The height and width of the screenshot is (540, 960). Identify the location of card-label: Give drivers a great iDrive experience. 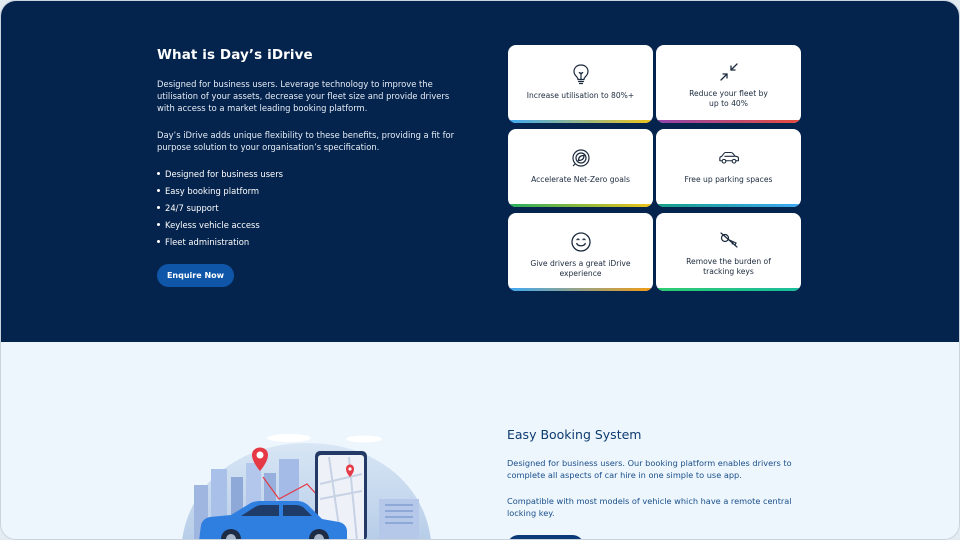
(580, 268).